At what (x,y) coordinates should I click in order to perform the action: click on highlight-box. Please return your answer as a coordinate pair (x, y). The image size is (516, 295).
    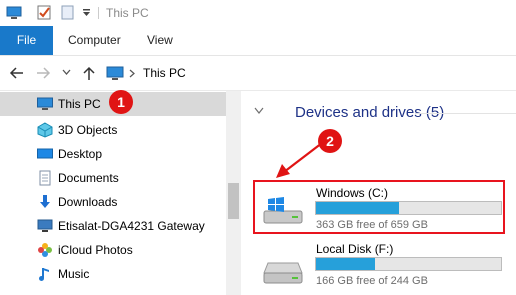
    Looking at the image, I should click on (379, 207).